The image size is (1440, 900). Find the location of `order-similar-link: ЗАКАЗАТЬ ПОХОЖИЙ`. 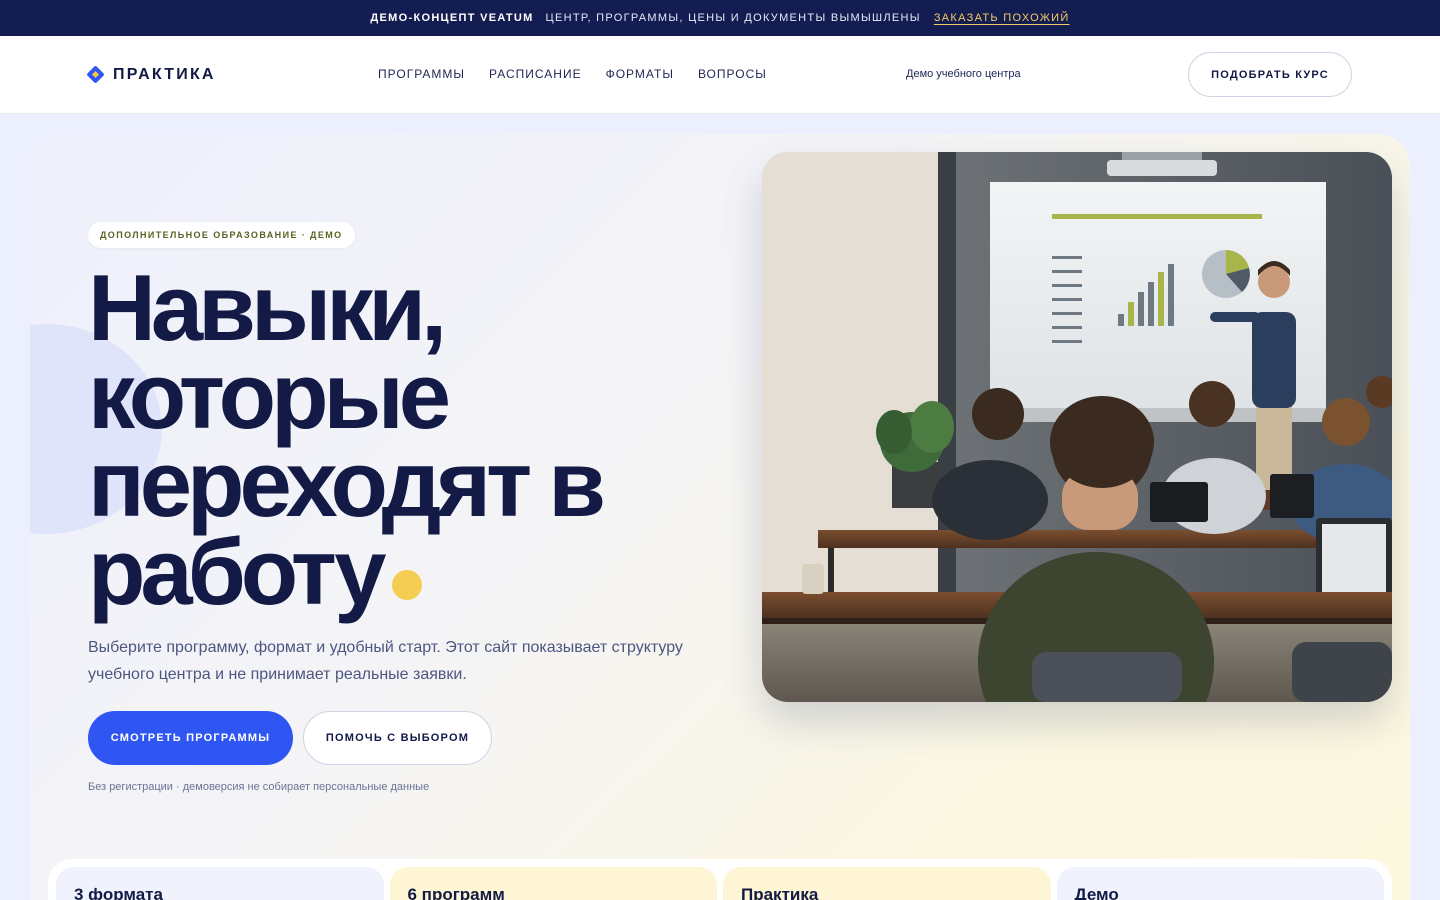

order-similar-link: ЗАКАЗАТЬ ПОХОЖИЙ is located at coordinates (1002, 18).